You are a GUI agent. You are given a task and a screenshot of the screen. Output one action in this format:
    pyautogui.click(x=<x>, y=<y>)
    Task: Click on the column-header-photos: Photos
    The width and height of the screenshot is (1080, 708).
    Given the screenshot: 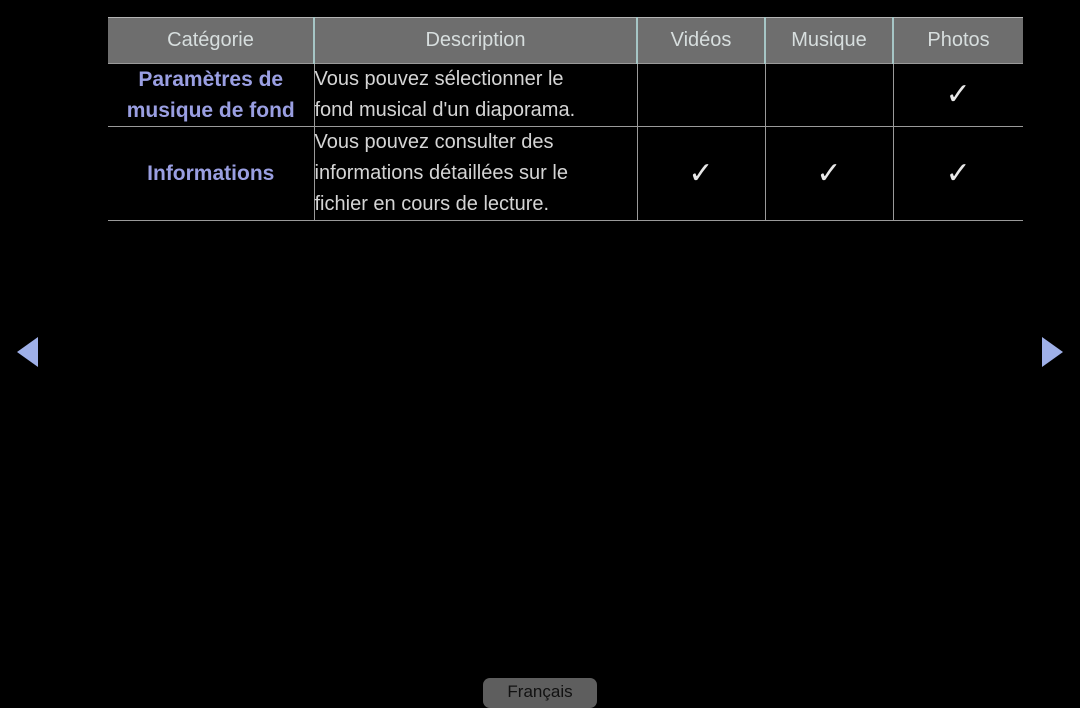 What is the action you would take?
    pyautogui.click(x=958, y=40)
    